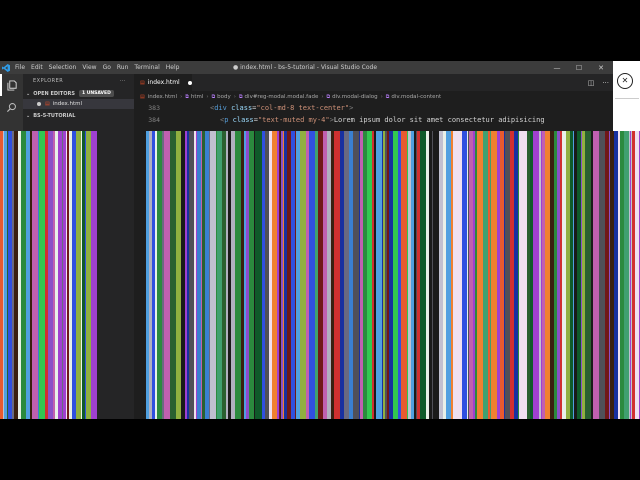 This screenshot has height=480, width=640. I want to click on tab-label: index.html, so click(163, 82).